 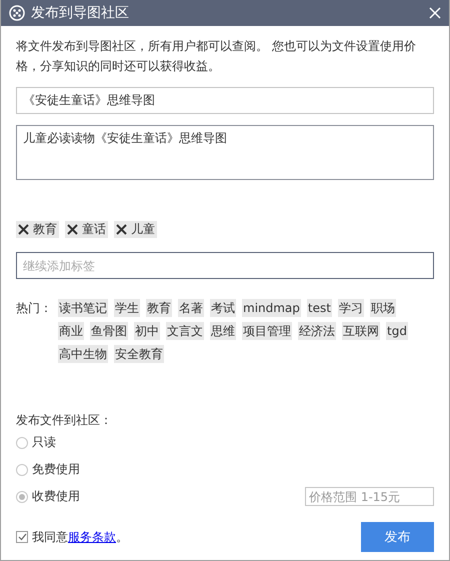 I want to click on description-text: 将文件发布到导图社区，所有用户都可以查阅。 您也可以为文件设置使用价格，分享知识的同时还可以获得收益。, so click(x=216, y=56).